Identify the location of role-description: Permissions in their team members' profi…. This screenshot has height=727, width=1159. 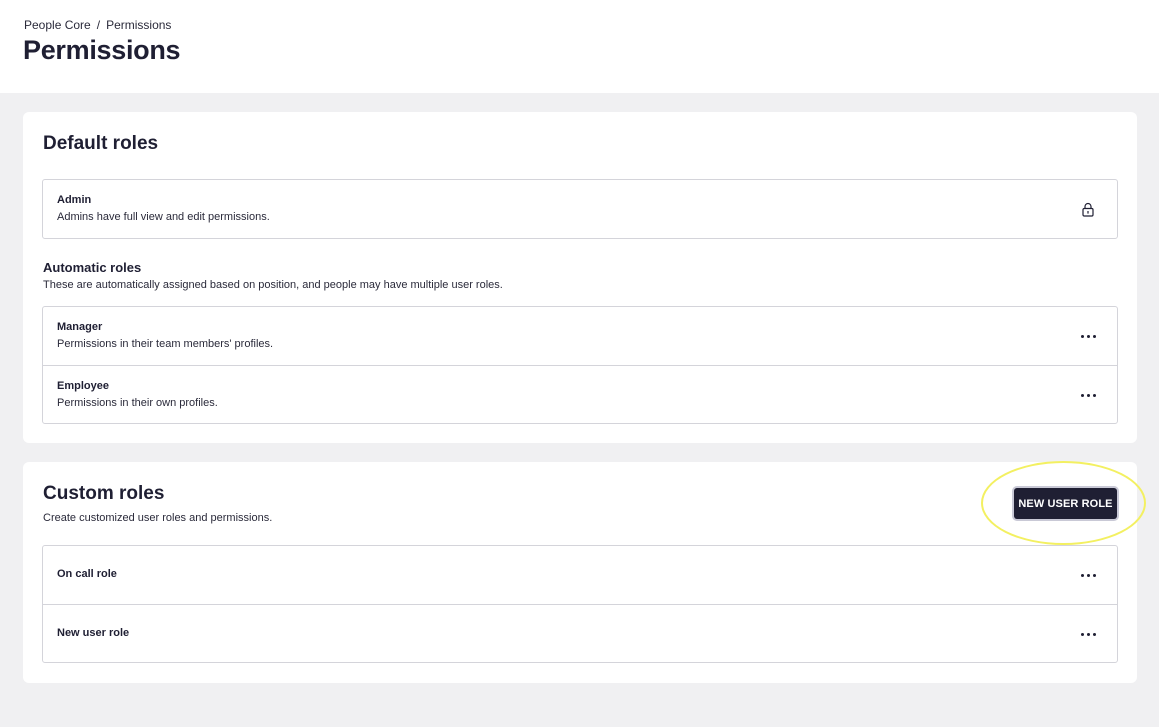
(165, 344).